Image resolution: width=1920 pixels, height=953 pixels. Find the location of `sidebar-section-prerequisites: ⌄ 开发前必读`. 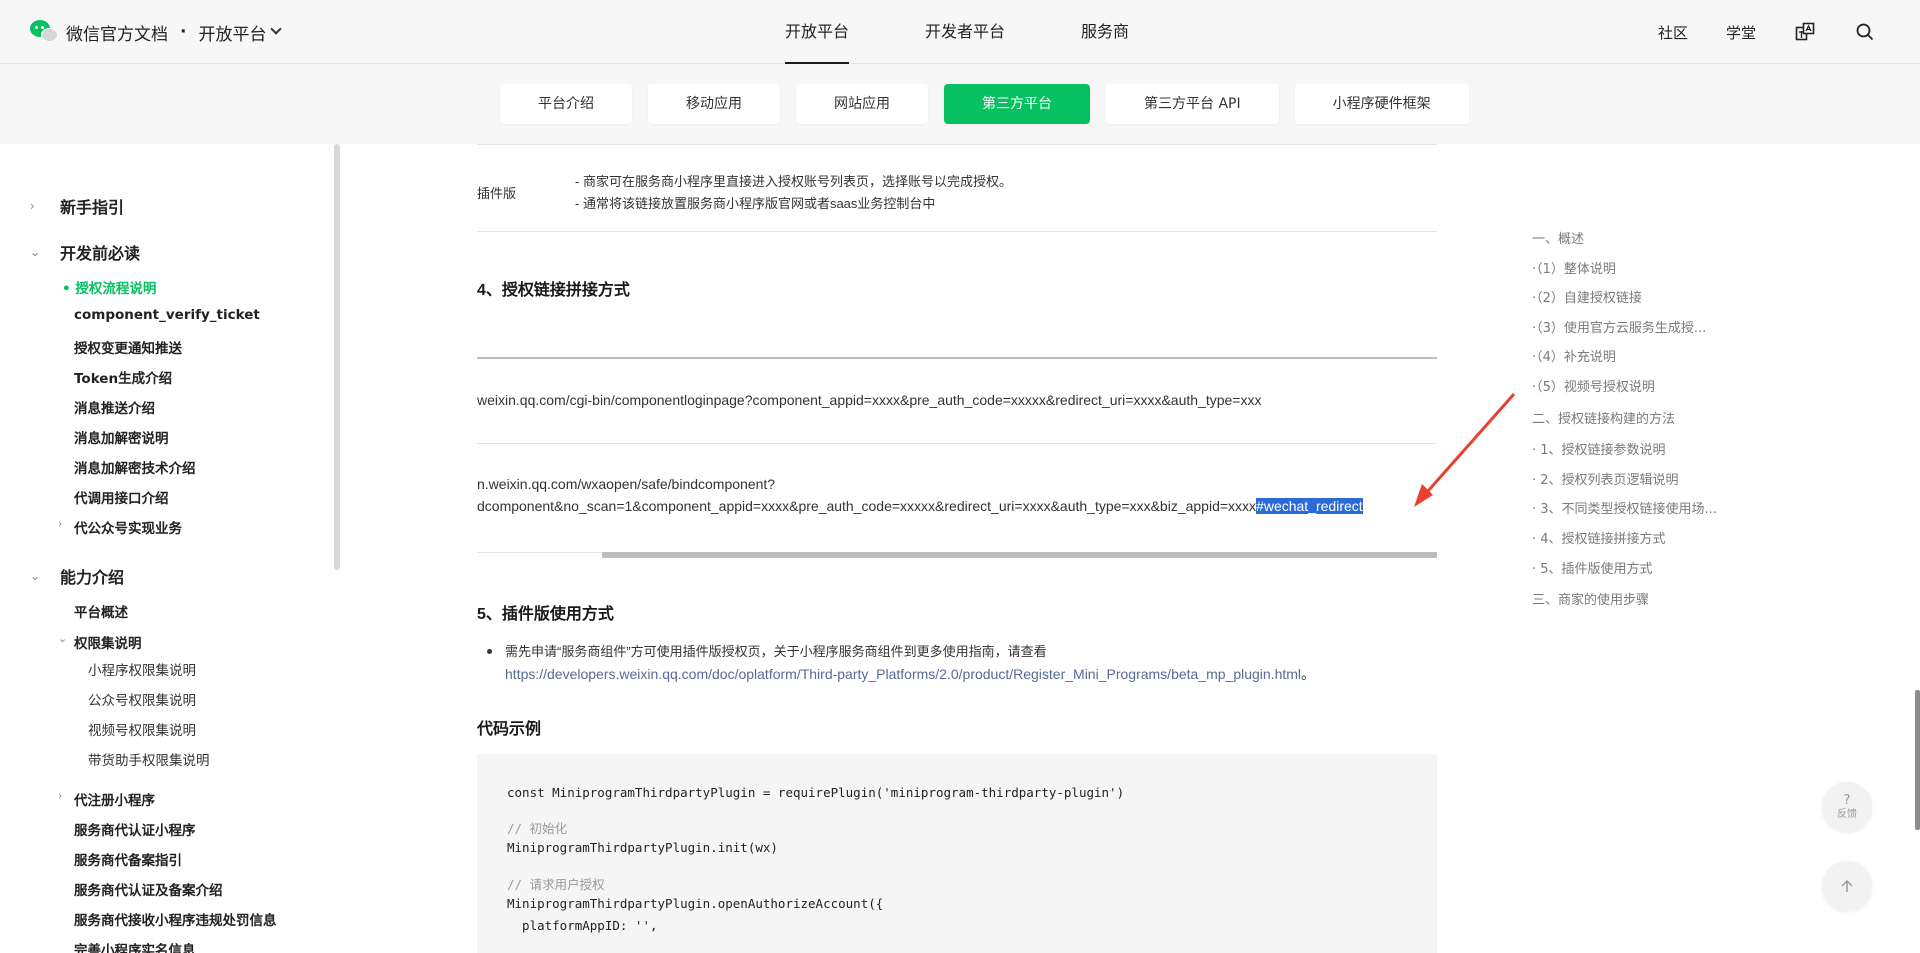

sidebar-section-prerequisites: ⌄ 开发前必读 is located at coordinates (85, 252).